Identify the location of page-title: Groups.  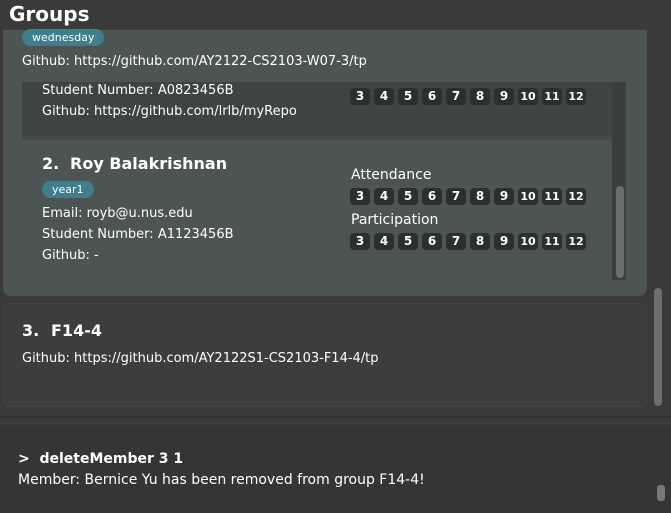
(49, 14).